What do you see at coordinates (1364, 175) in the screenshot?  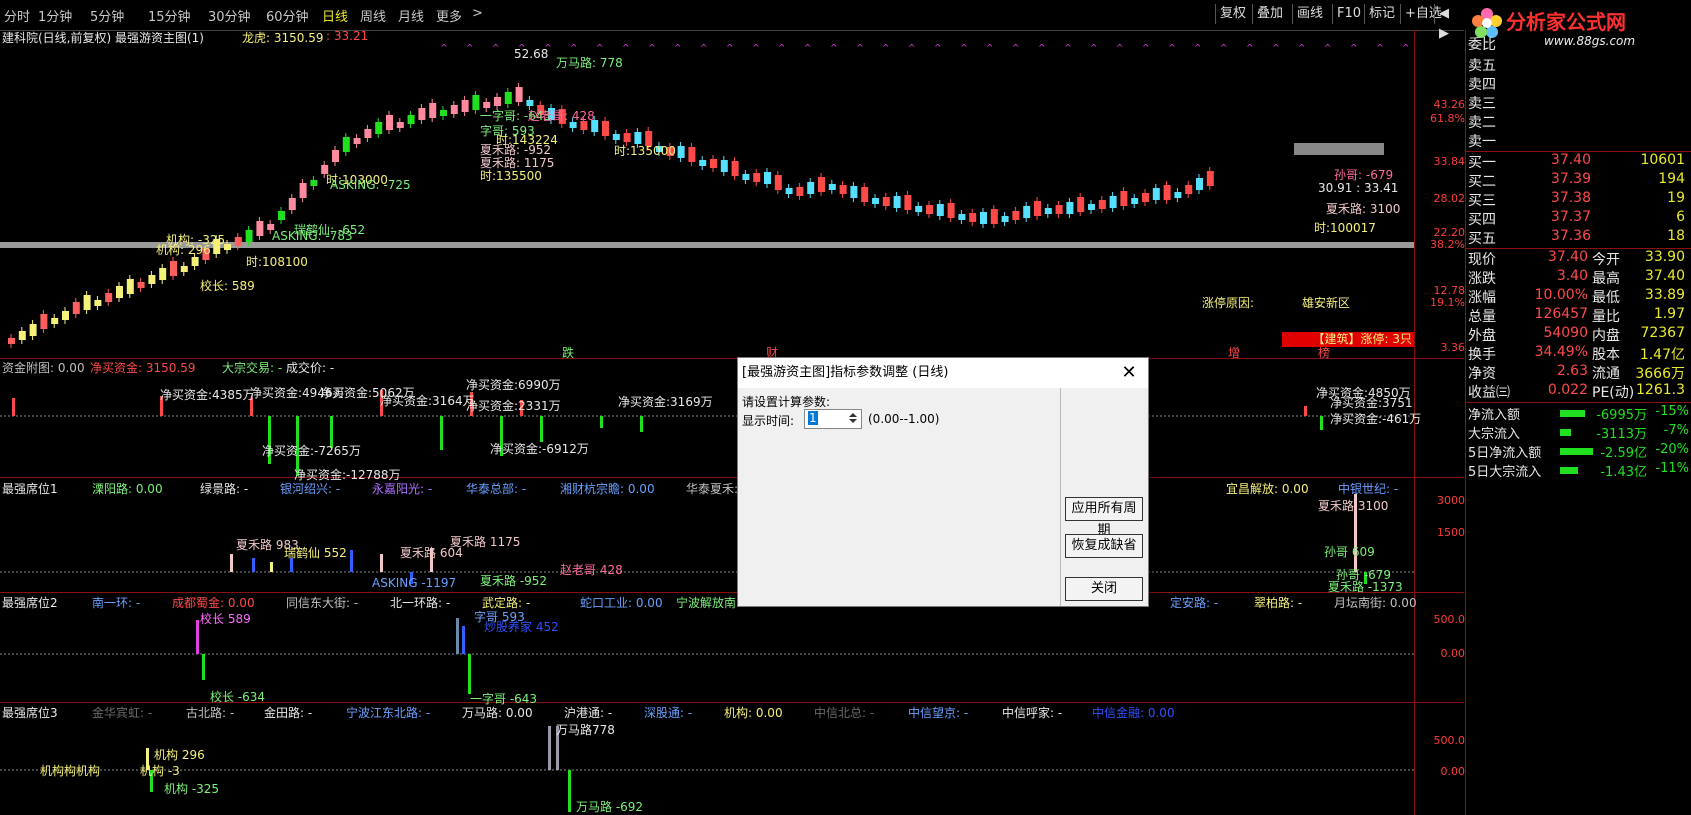 I see `chart-note: 孙哥: -679` at bounding box center [1364, 175].